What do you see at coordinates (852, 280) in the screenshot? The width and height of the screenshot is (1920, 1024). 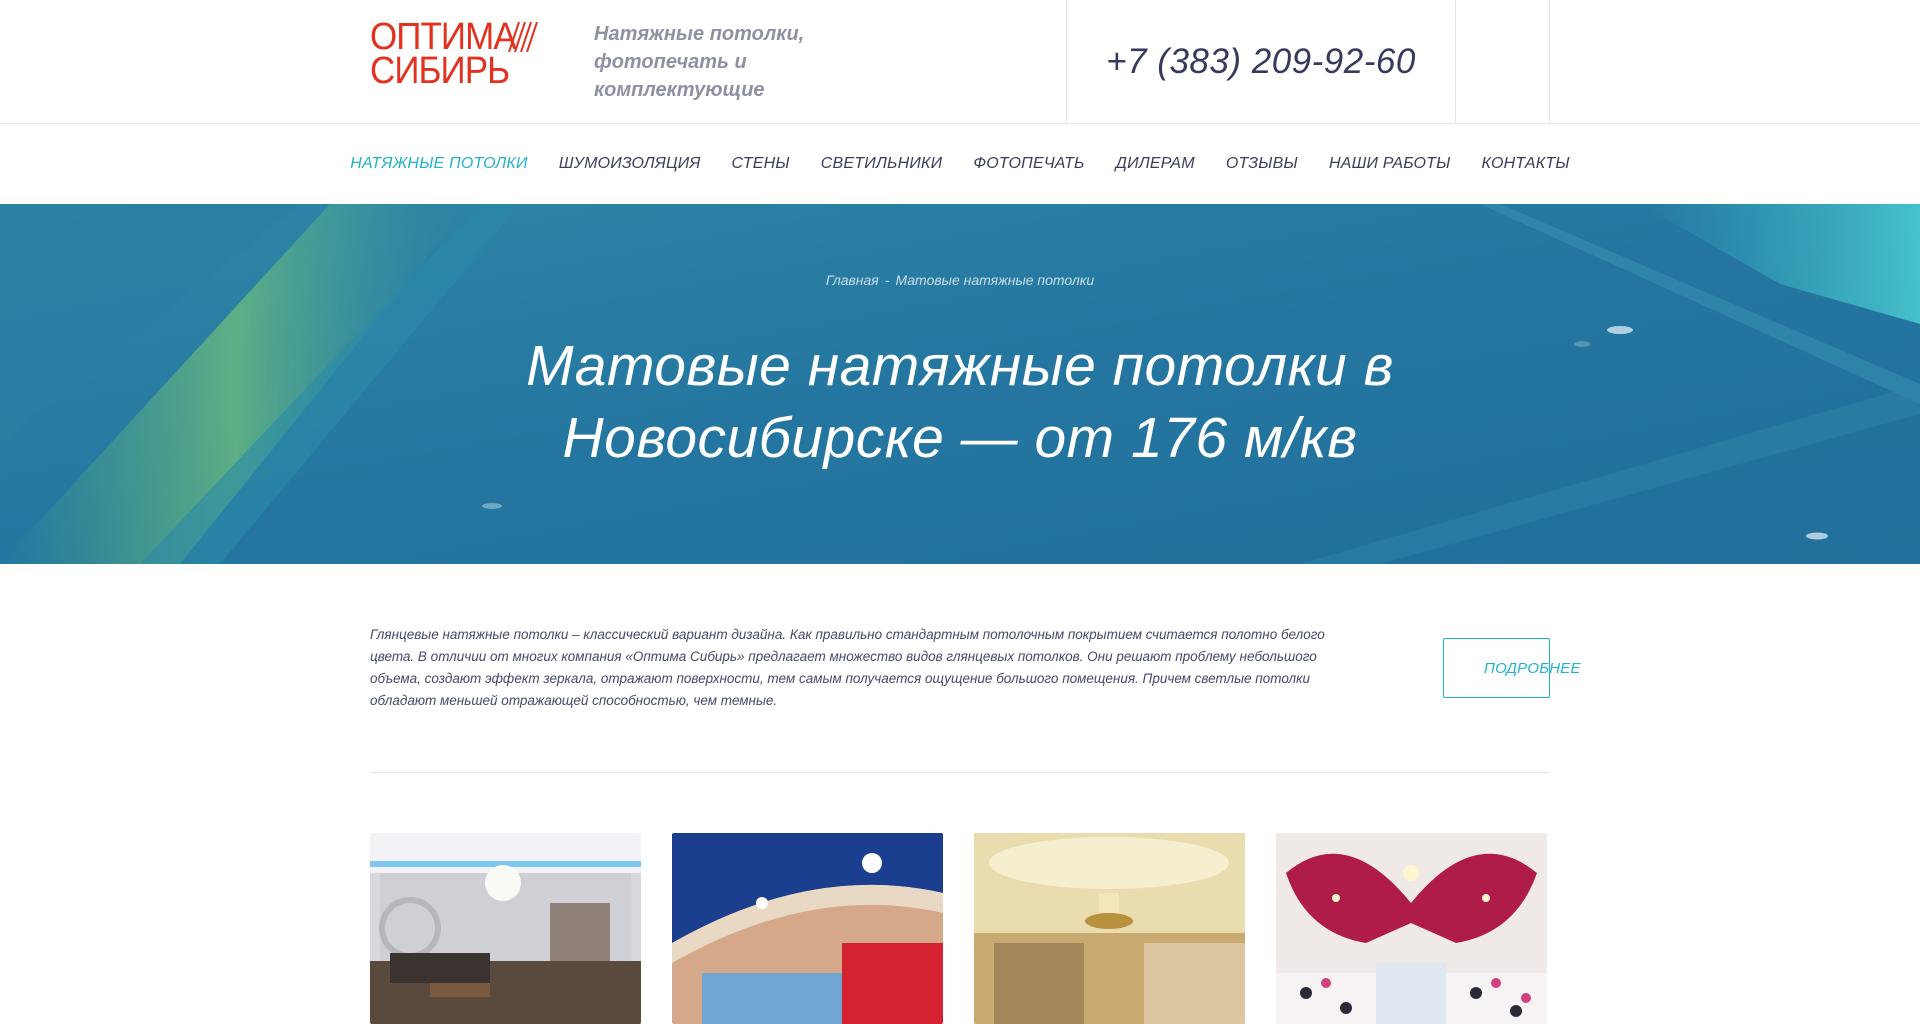 I see `breadcrumb-home-link: Главная` at bounding box center [852, 280].